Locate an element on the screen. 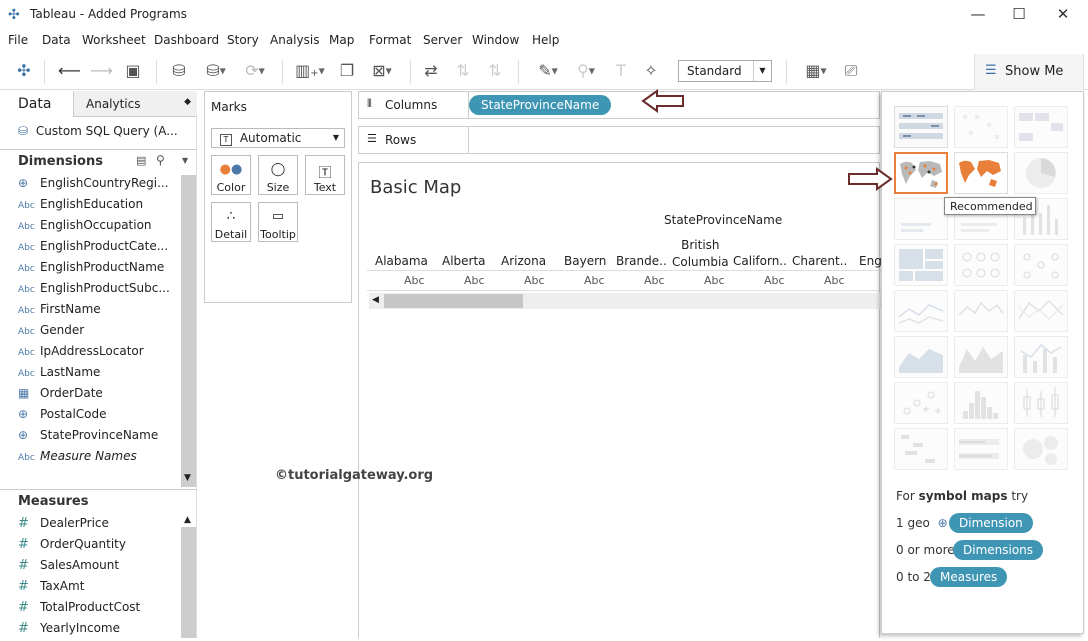 The height and width of the screenshot is (641, 1088). pie-chart-thumb is located at coordinates (1041, 173).